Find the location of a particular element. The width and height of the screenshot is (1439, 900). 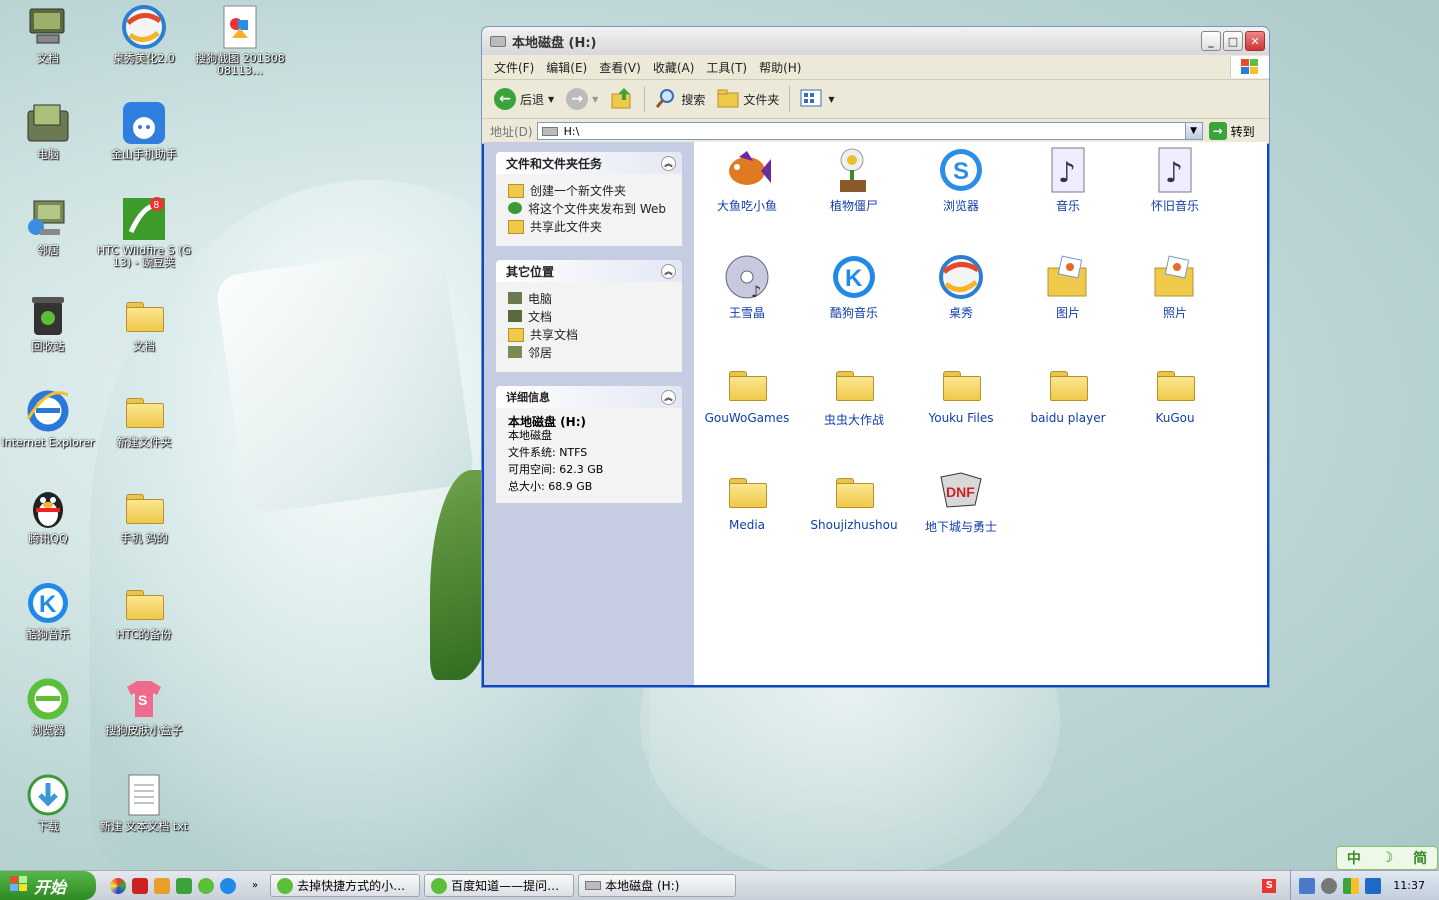

kugou-icon is located at coordinates (228, 885).